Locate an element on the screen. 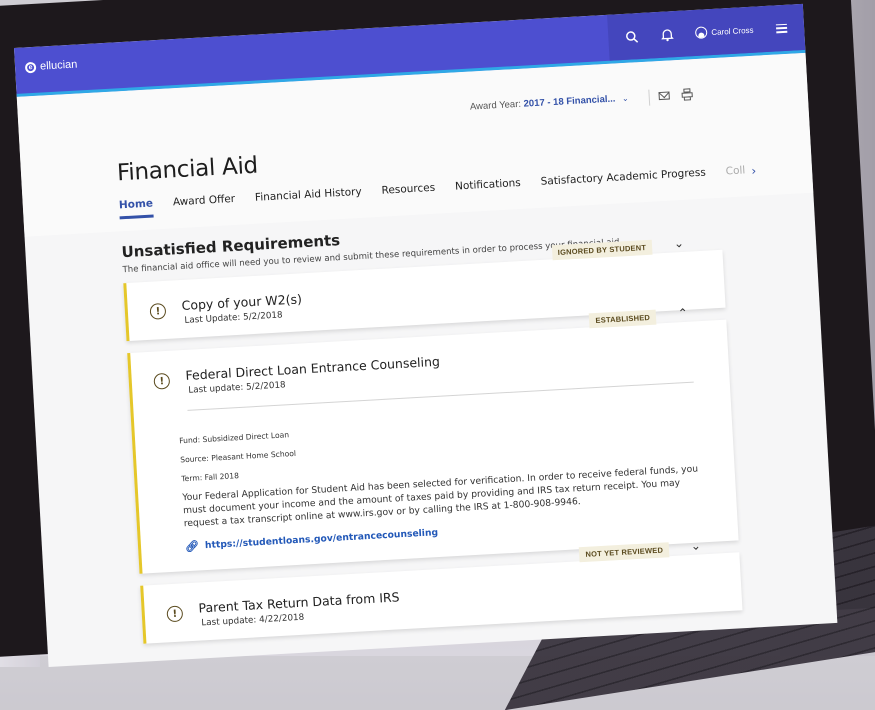 The width and height of the screenshot is (875, 710). award-year-selector: Award Year: 2017 - 18 Financial... ⌄ is located at coordinates (549, 103).